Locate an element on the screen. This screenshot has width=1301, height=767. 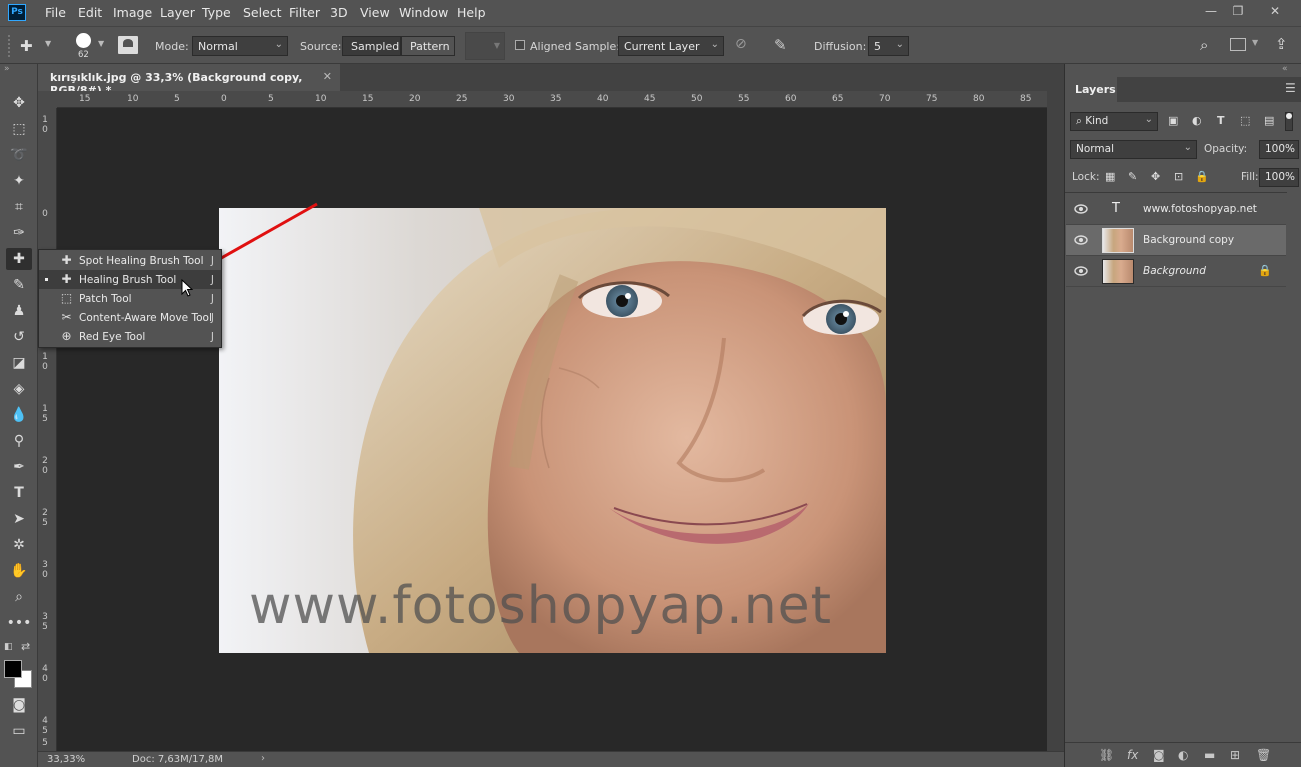
link-layers-icon: ⛓ is located at coordinates (1106, 755).